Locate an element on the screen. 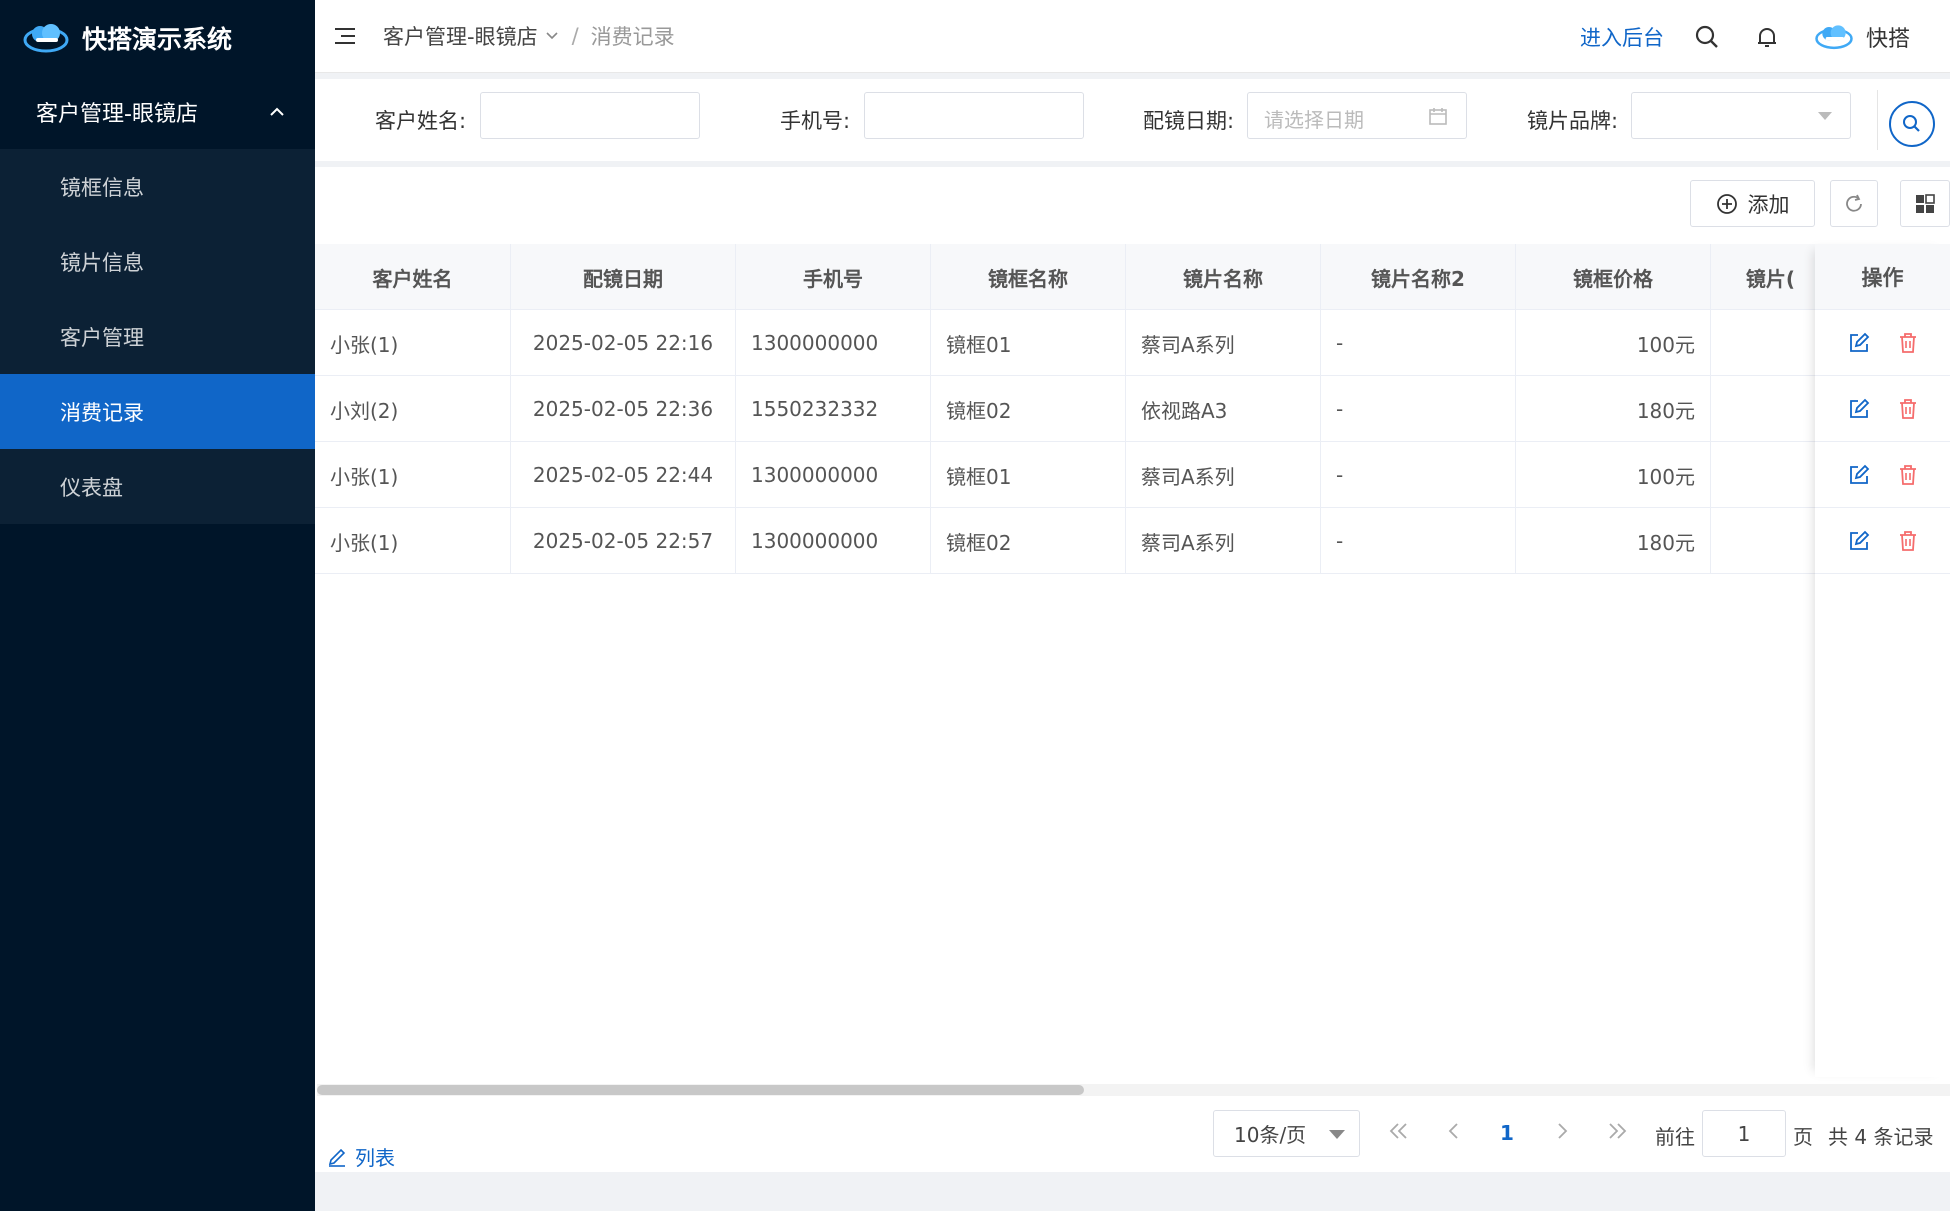 Image resolution: width=1950 pixels, height=1211 pixels. pagination: 10条/页 1 前往 1 页 共 4 条记录 is located at coordinates (1132, 1137).